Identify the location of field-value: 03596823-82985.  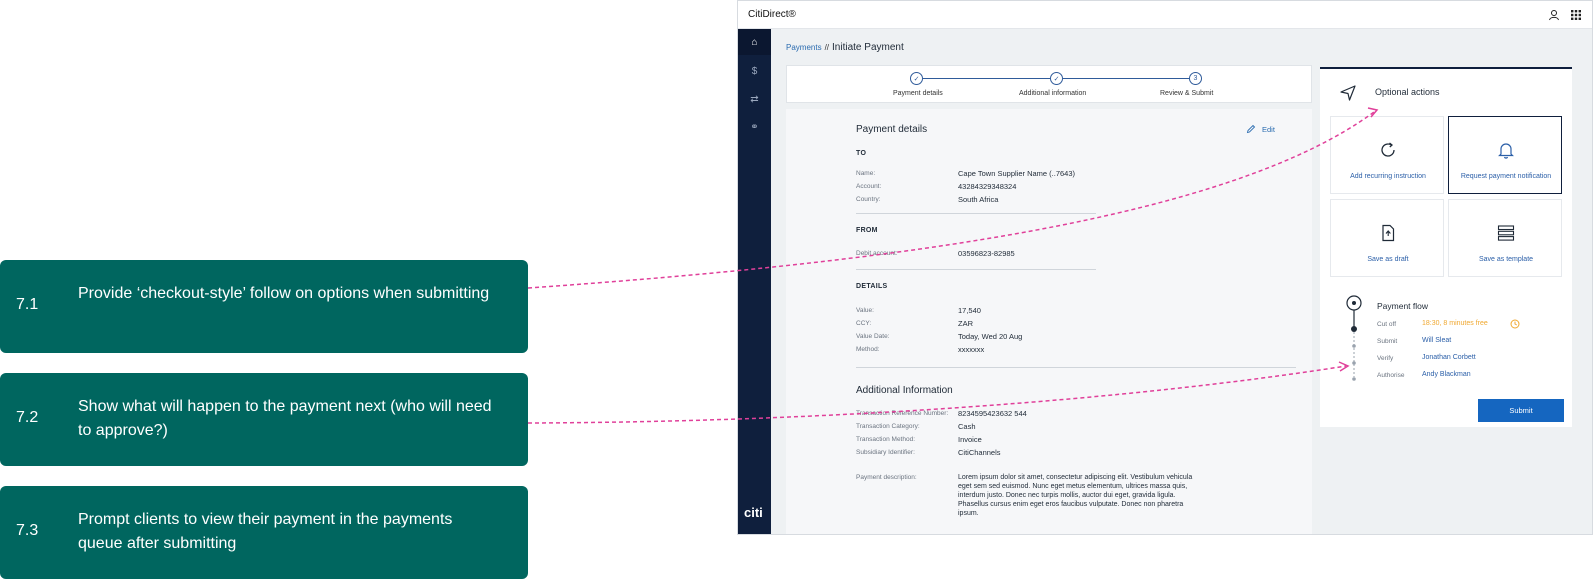
(986, 253).